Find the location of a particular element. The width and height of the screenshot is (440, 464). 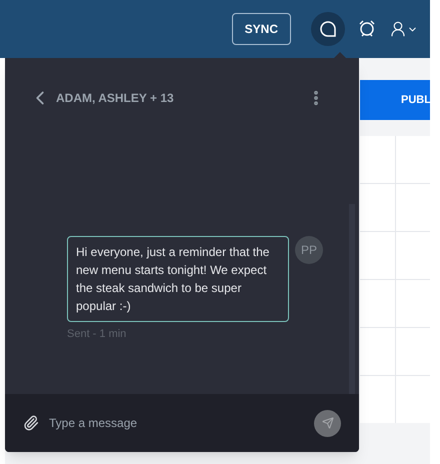

send-icon is located at coordinates (328, 423).